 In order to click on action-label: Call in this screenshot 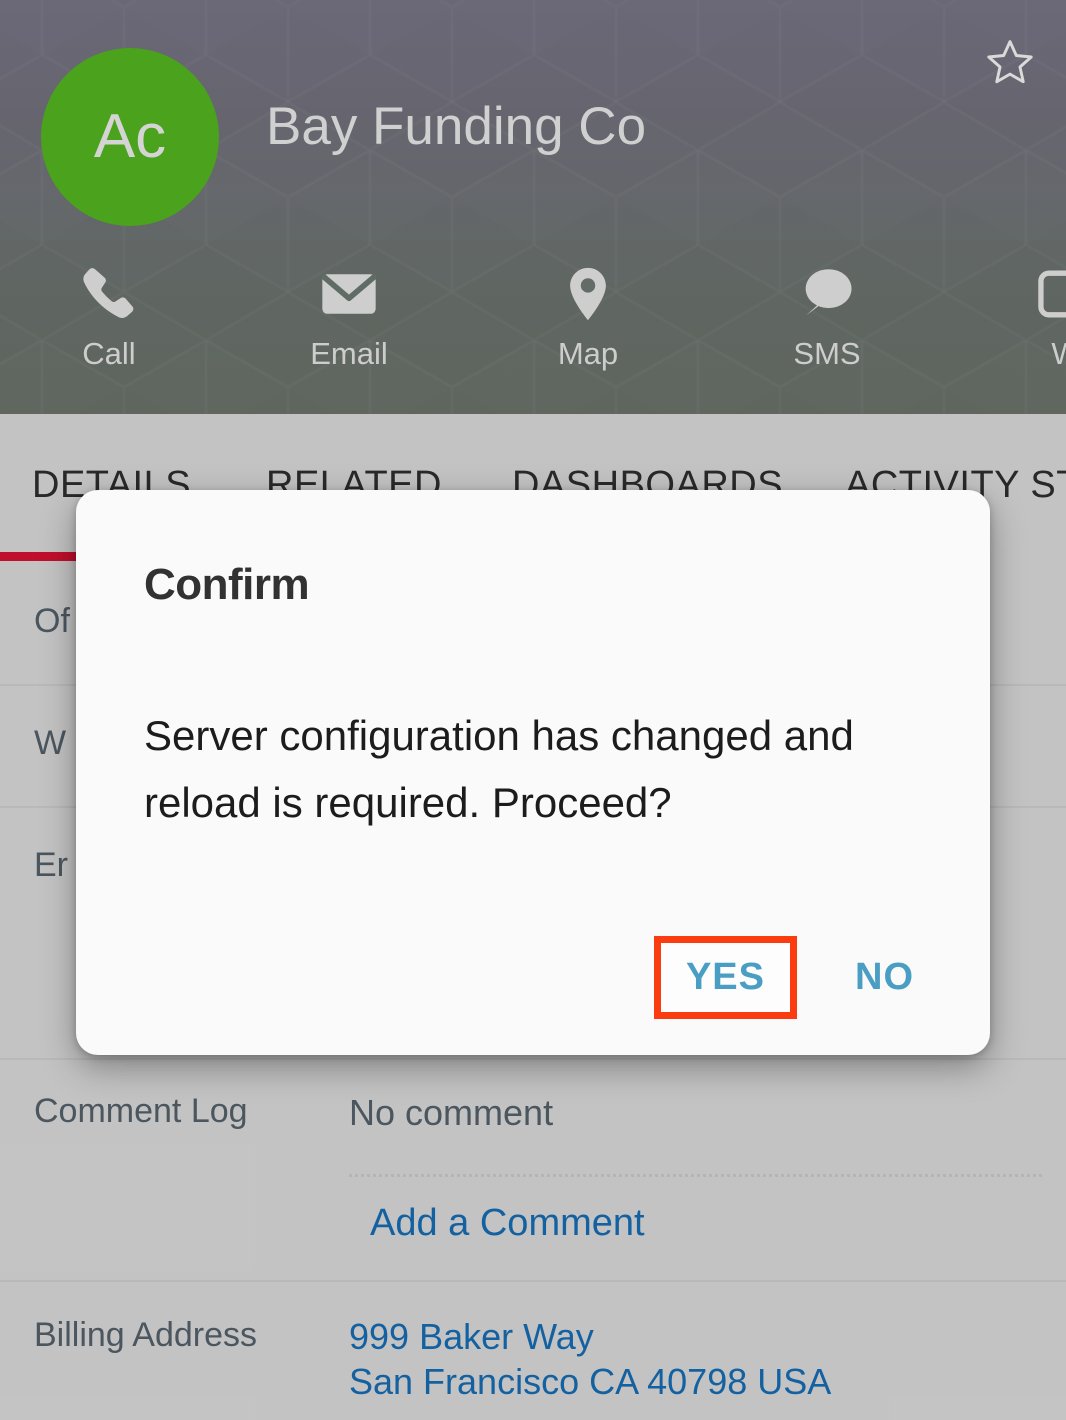, I will do `click(109, 353)`.